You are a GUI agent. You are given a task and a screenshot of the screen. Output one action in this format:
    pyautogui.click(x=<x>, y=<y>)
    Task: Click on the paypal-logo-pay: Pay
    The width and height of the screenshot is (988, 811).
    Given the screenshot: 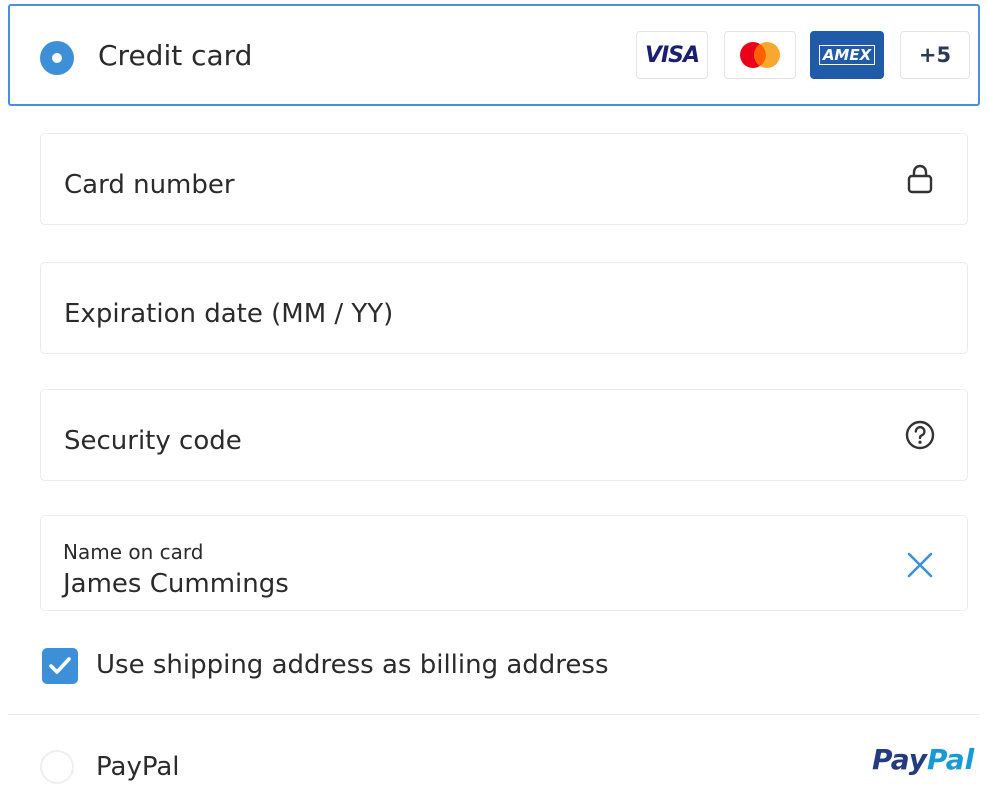 What is the action you would take?
    pyautogui.click(x=900, y=759)
    